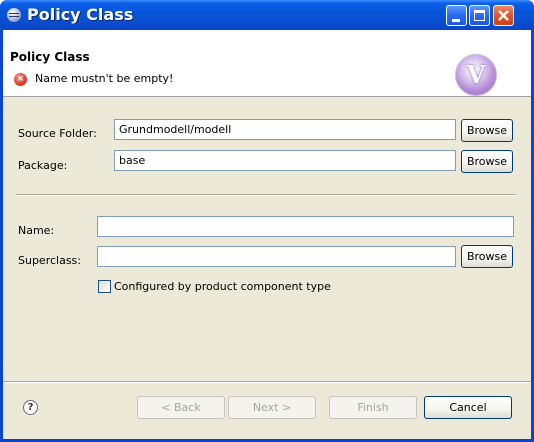 This screenshot has width=534, height=442. Describe the element at coordinates (104, 286) in the screenshot. I see `configured-by-product-checkbox` at that location.